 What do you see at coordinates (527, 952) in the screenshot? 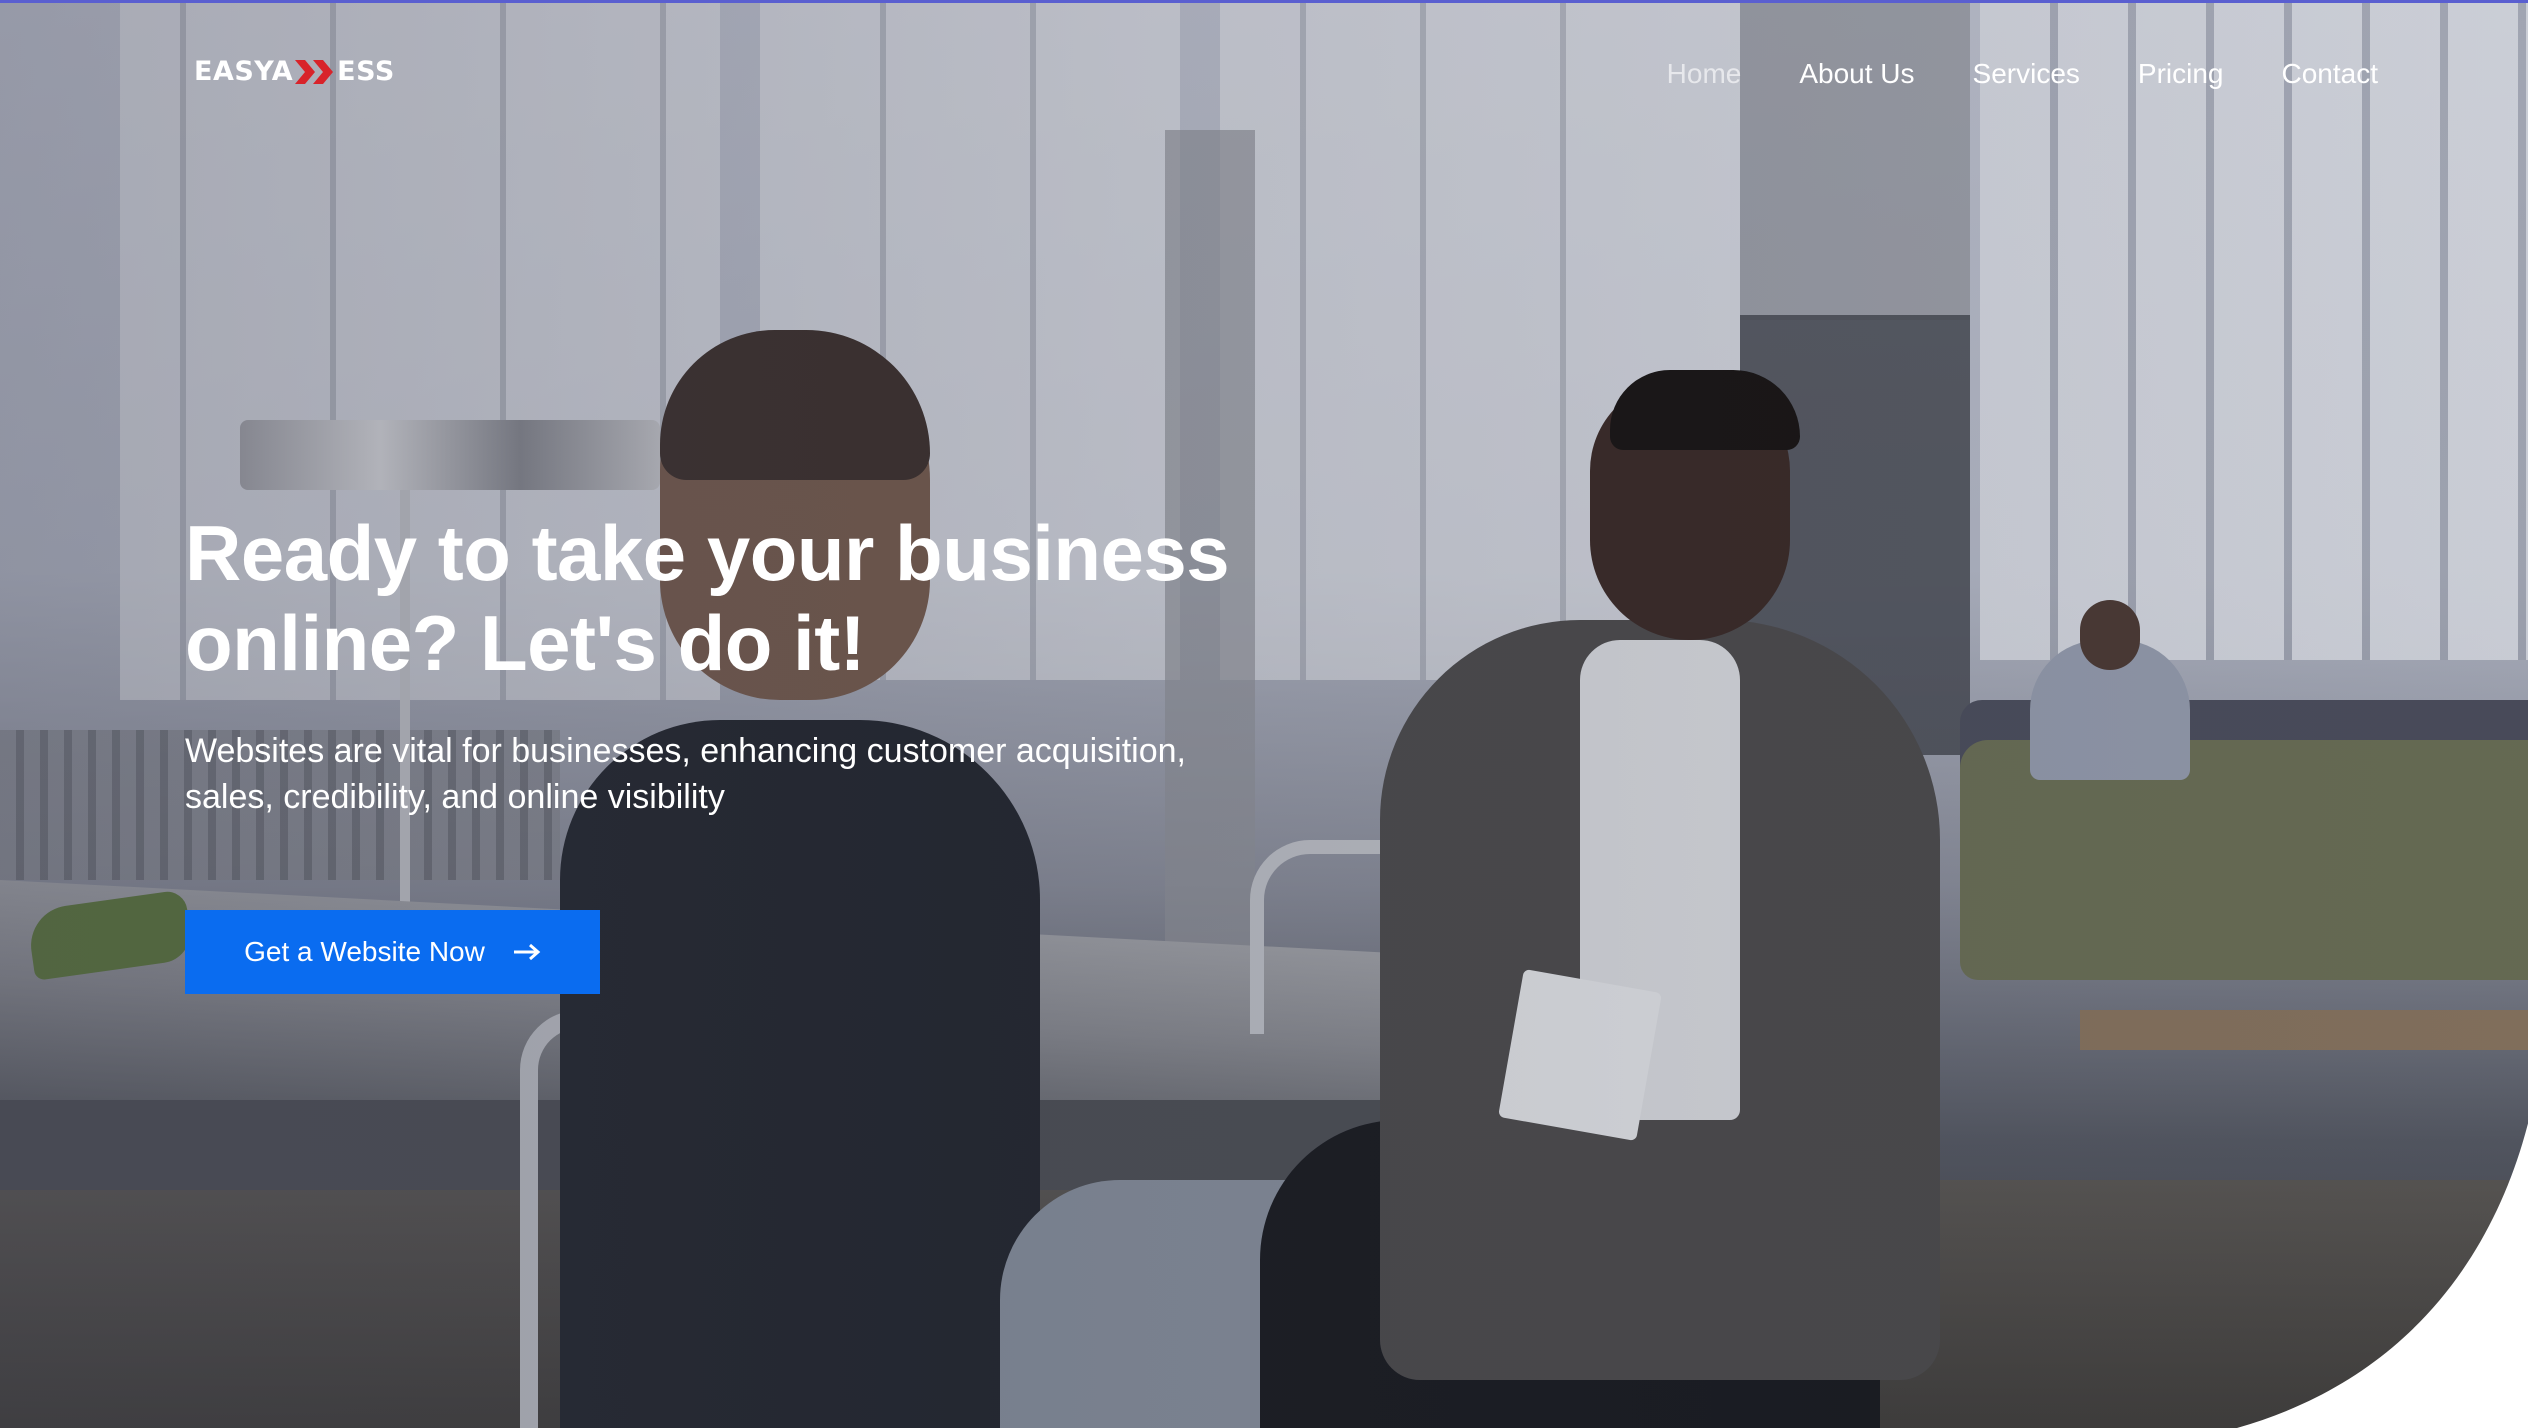
I see `arrow-right-icon` at bounding box center [527, 952].